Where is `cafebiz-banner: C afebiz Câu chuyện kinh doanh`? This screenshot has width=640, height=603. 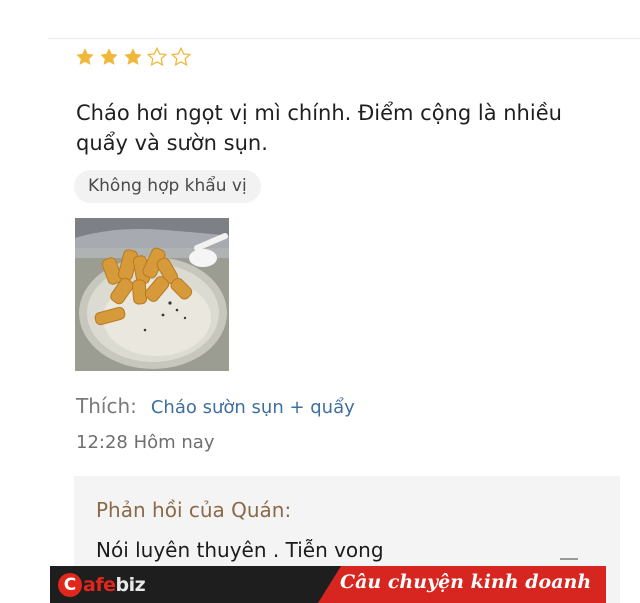 cafebiz-banner: C afebiz Câu chuyện kinh doanh is located at coordinates (328, 584).